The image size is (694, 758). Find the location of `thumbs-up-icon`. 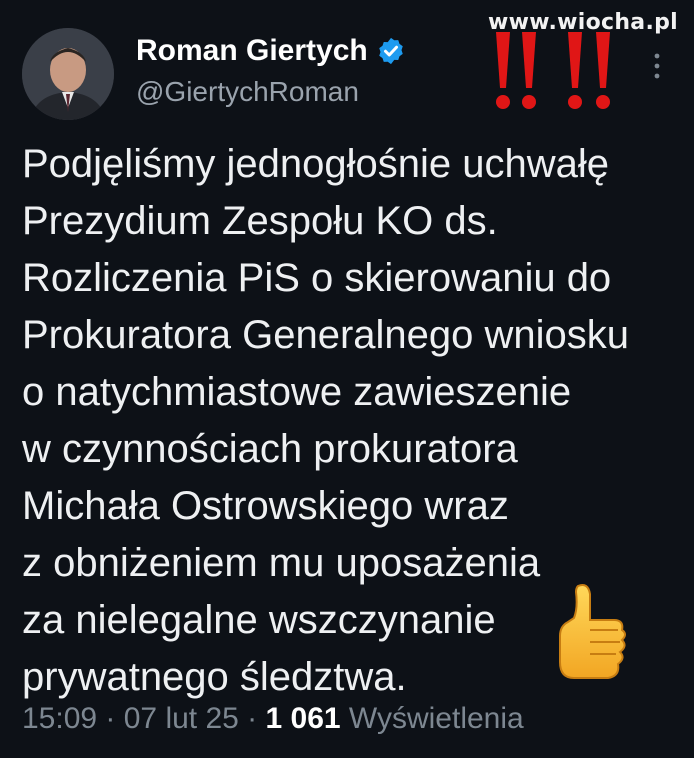

thumbs-up-icon is located at coordinates (592, 631).